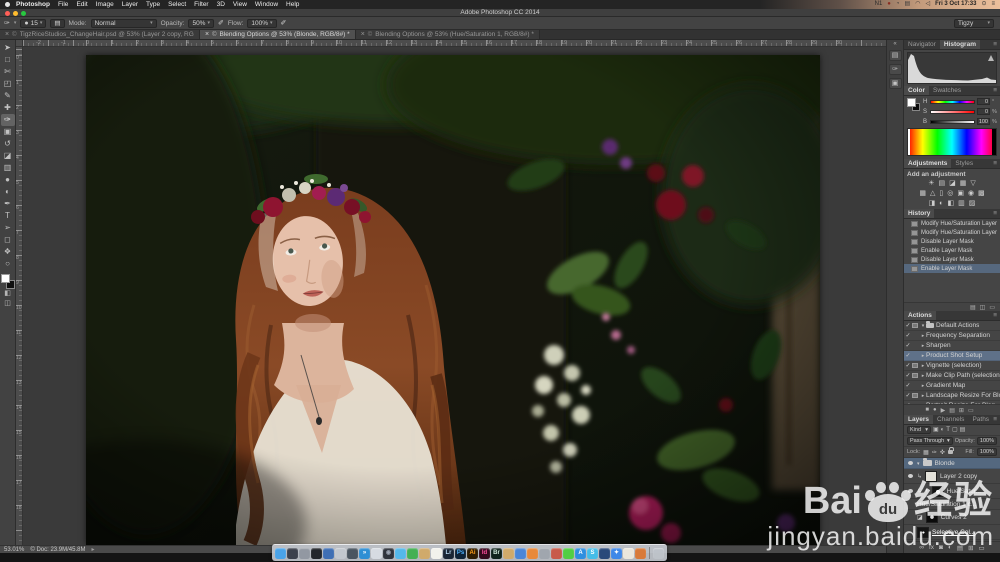 Image resolution: width=1000 pixels, height=562 pixels. What do you see at coordinates (943, 430) in the screenshot?
I see `layer-filter-icon: ◐` at bounding box center [943, 430].